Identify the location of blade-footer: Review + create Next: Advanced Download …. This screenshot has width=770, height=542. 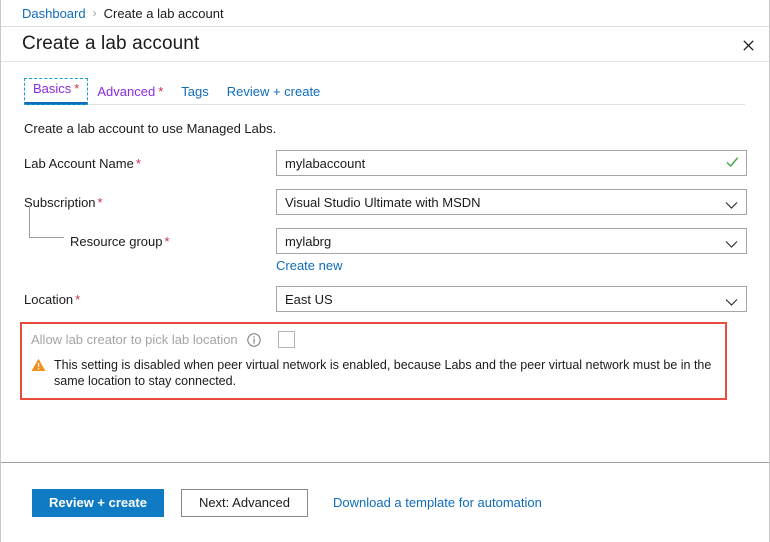
(385, 502).